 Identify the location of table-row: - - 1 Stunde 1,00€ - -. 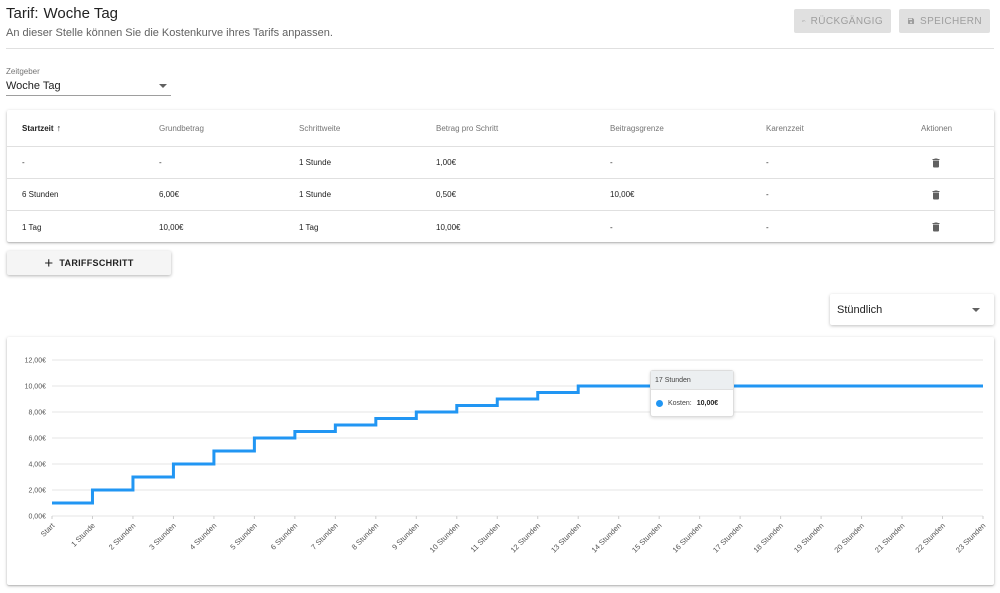
(500, 163).